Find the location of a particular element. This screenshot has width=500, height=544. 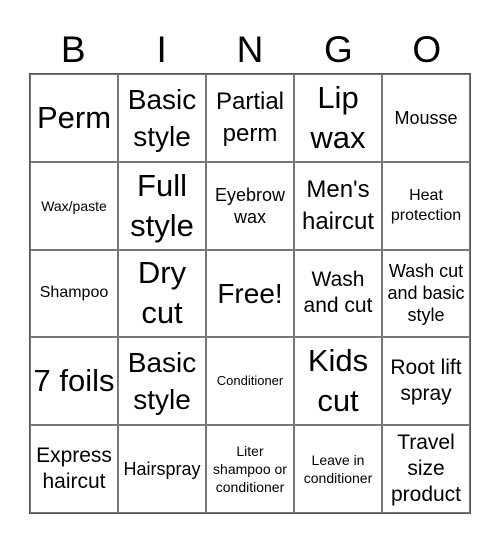

free-space-cell: Free! is located at coordinates (250, 293).